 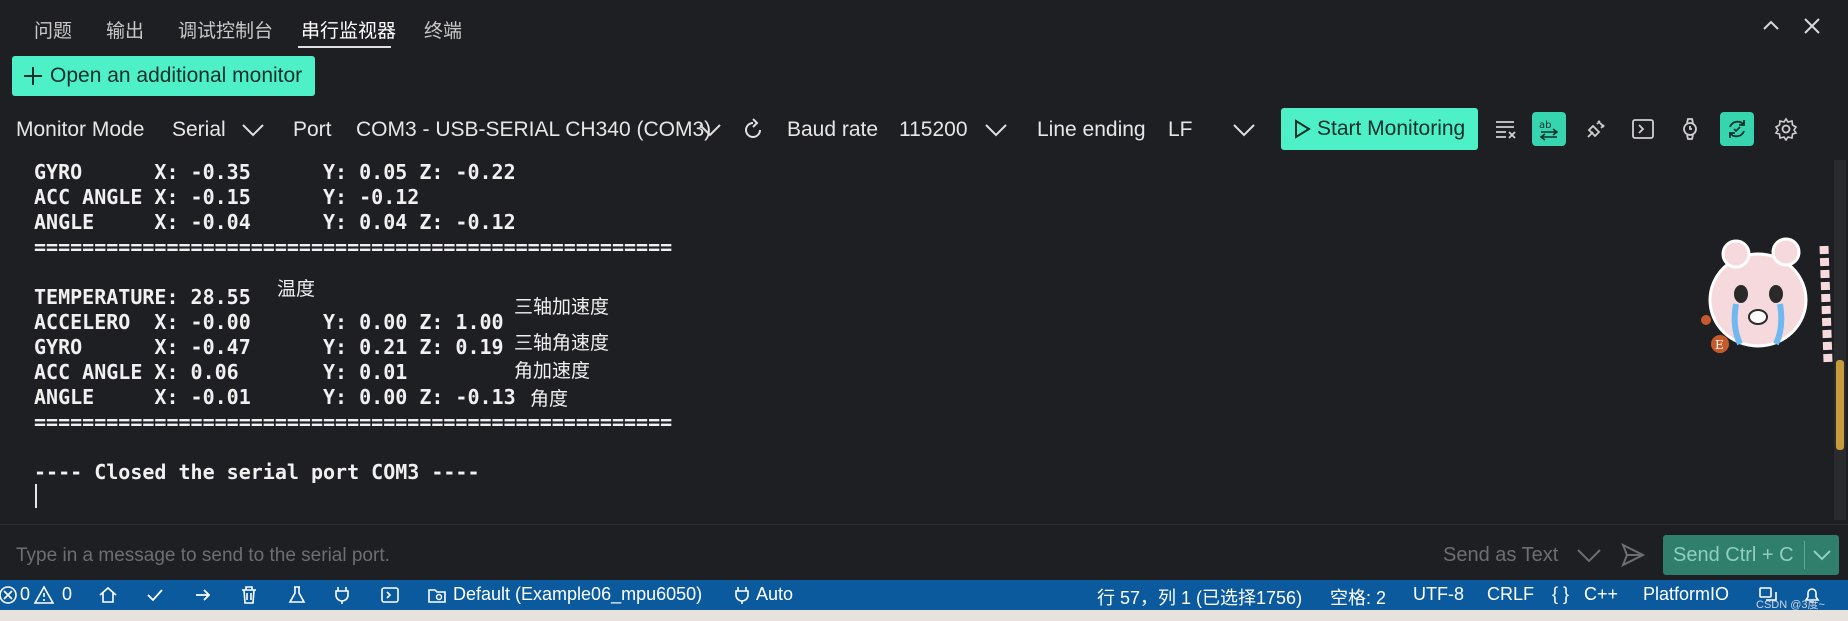 What do you see at coordinates (1510, 594) in the screenshot?
I see `end-of-line: CRLF` at bounding box center [1510, 594].